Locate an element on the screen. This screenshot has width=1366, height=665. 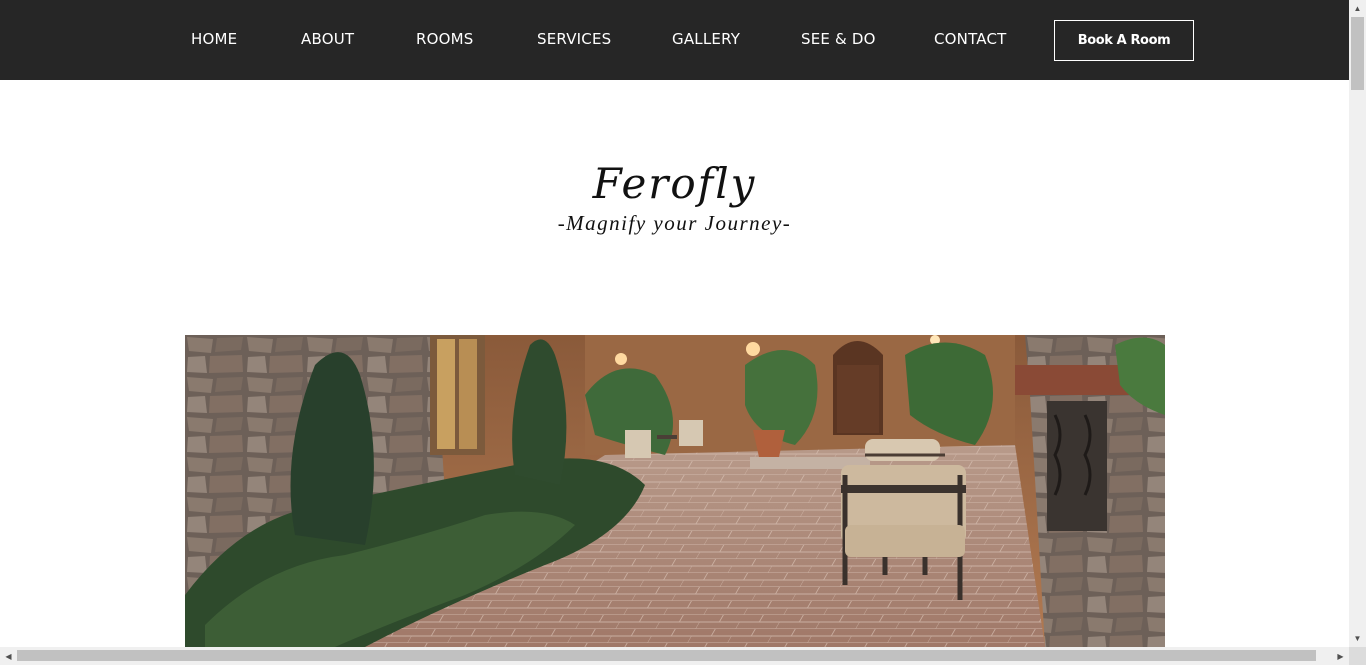
nav-services: SERVICES is located at coordinates (574, 39).